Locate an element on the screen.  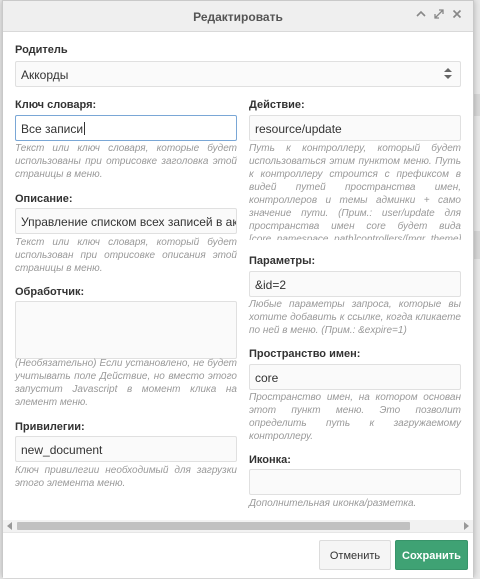
privileges-value: new_document is located at coordinates (62, 450).